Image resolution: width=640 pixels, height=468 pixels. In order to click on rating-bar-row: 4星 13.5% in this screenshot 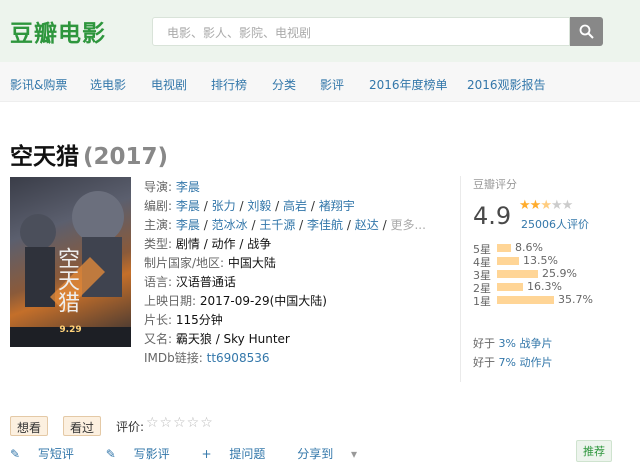, I will do `click(543, 261)`.